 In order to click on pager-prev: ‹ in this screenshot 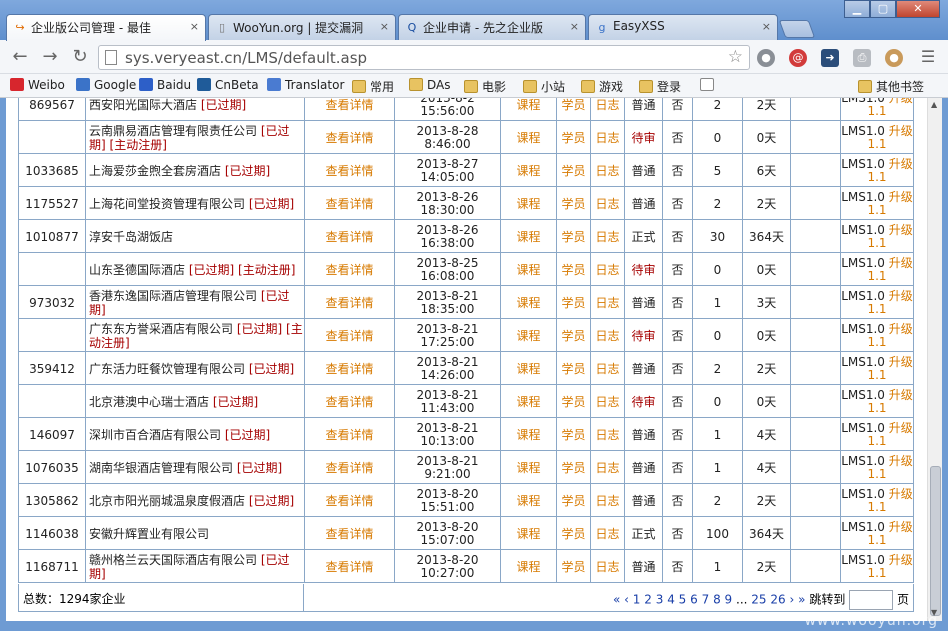, I will do `click(626, 600)`.